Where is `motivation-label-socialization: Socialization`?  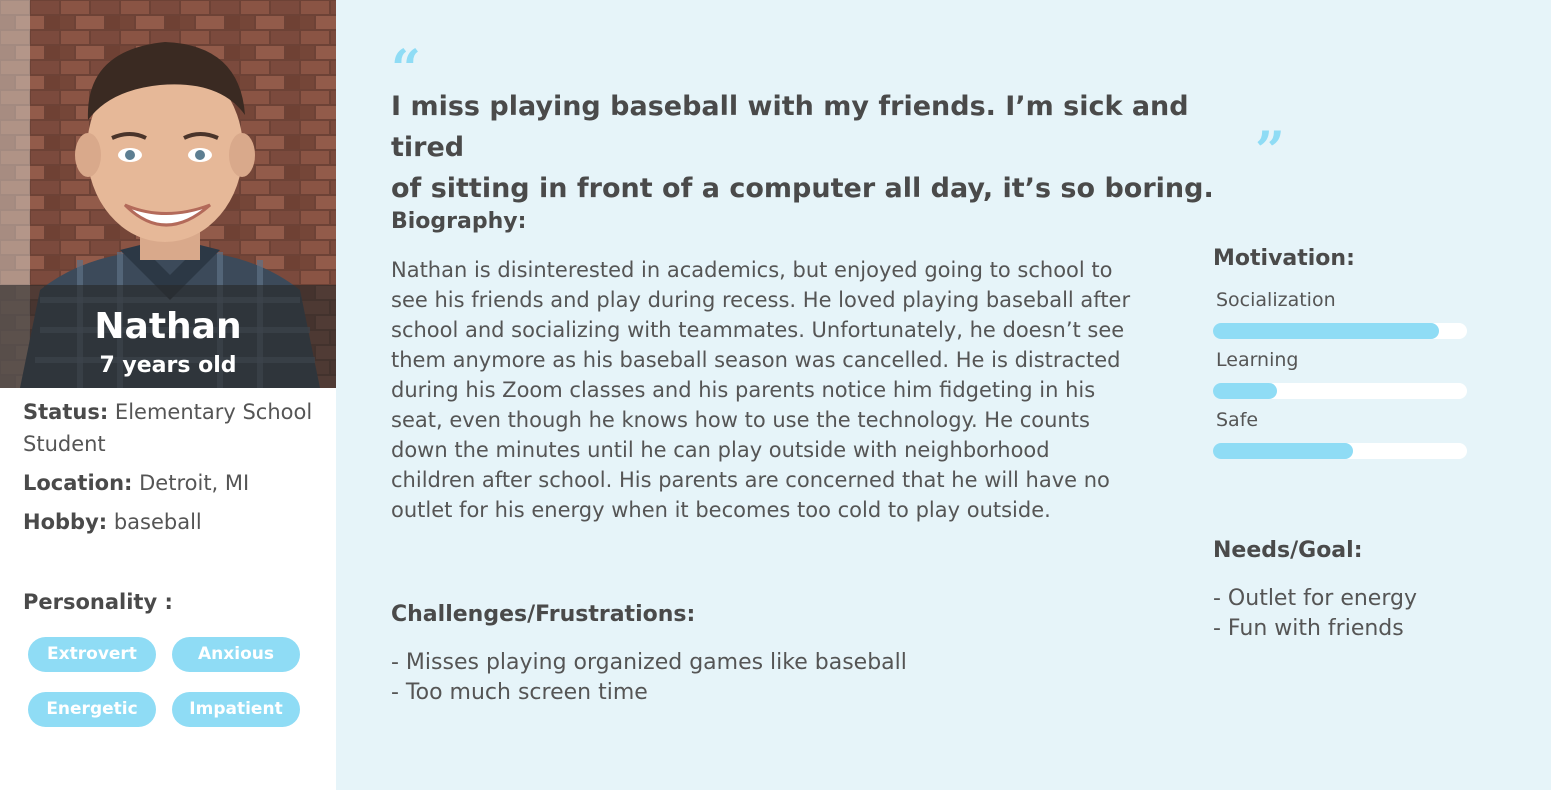 motivation-label-socialization: Socialization is located at coordinates (1276, 300).